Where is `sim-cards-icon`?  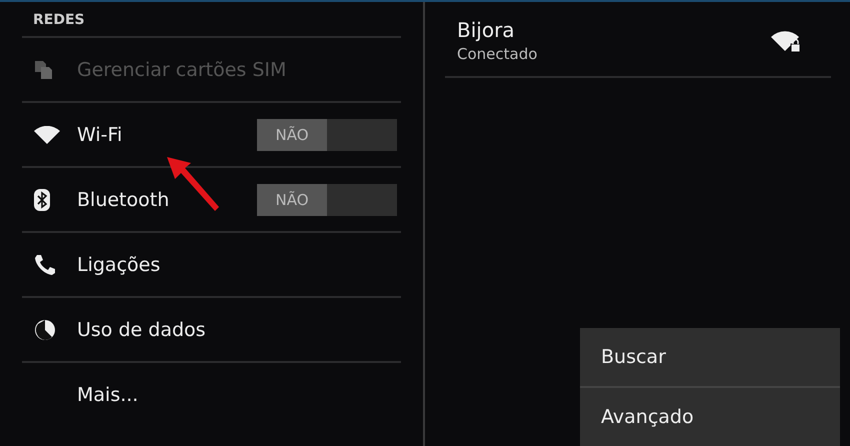 sim-cards-icon is located at coordinates (44, 70).